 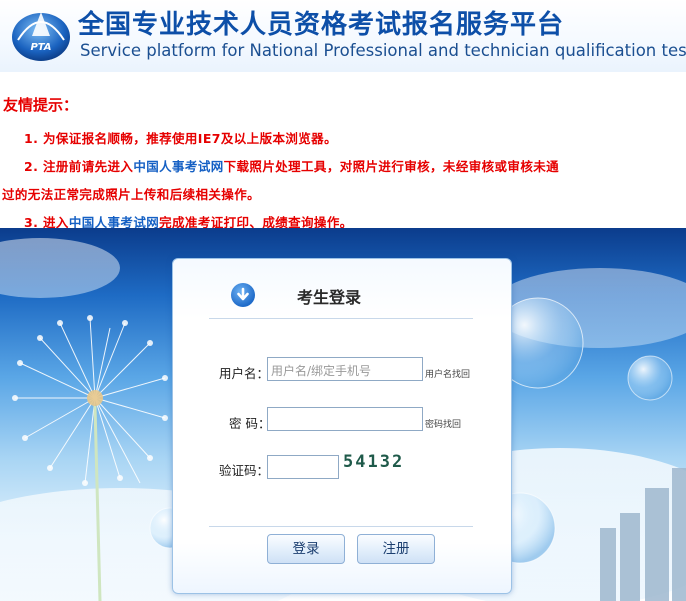 What do you see at coordinates (243, 295) in the screenshot?
I see `arrow-down-circle-icon` at bounding box center [243, 295].